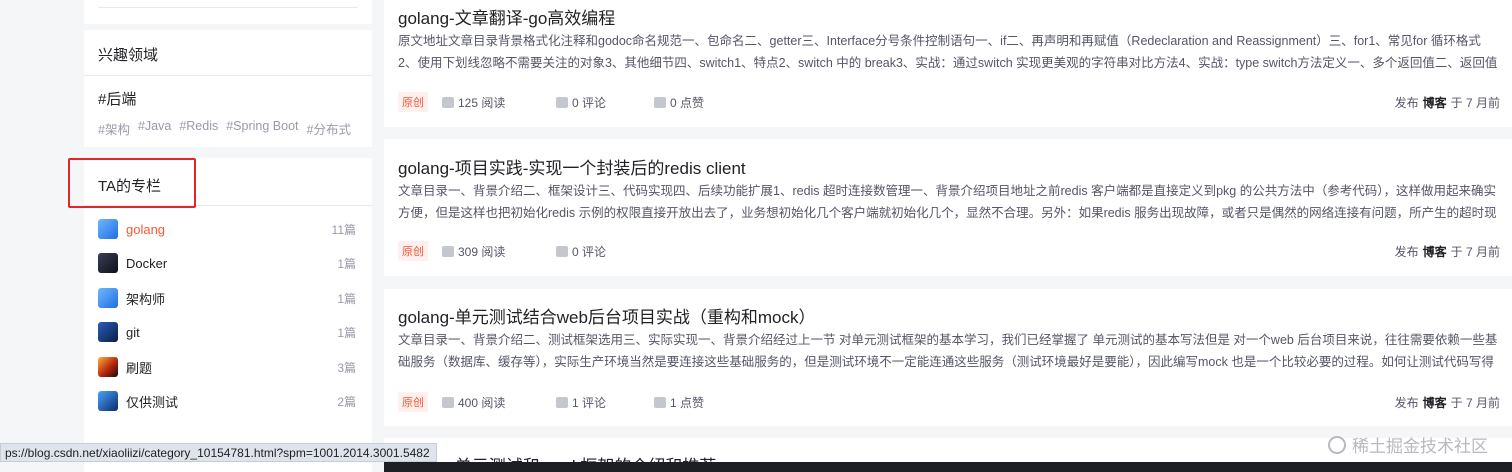 The height and width of the screenshot is (472, 1512). I want to click on column-name: 刷题, so click(139, 368).